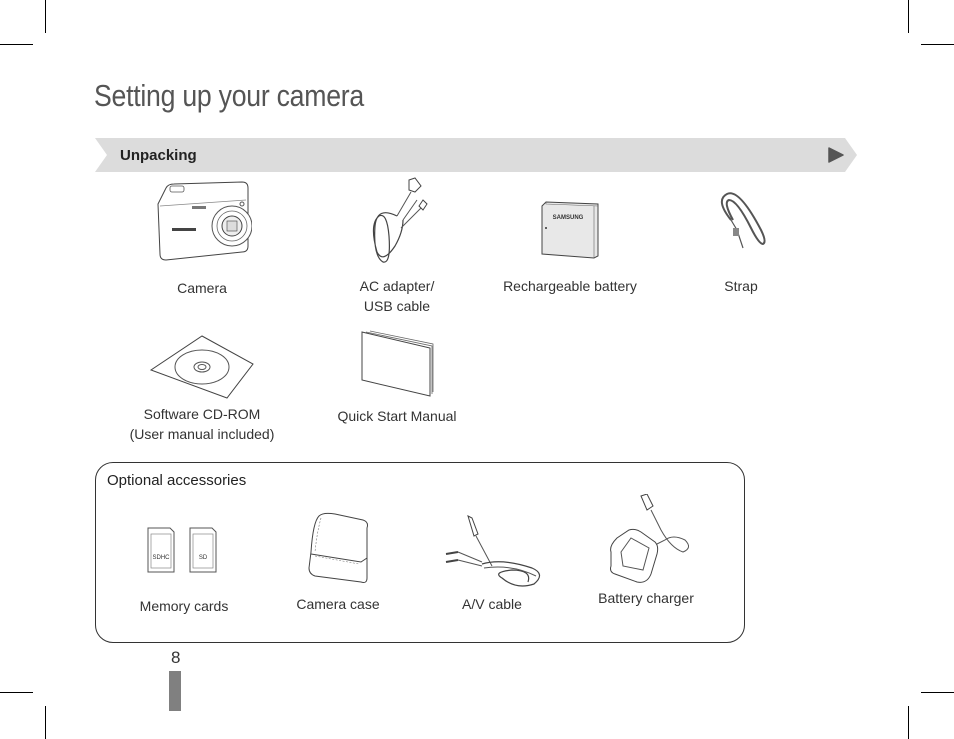 Image resolution: width=954 pixels, height=739 pixels. What do you see at coordinates (649, 538) in the screenshot?
I see `battery-charger-icon` at bounding box center [649, 538].